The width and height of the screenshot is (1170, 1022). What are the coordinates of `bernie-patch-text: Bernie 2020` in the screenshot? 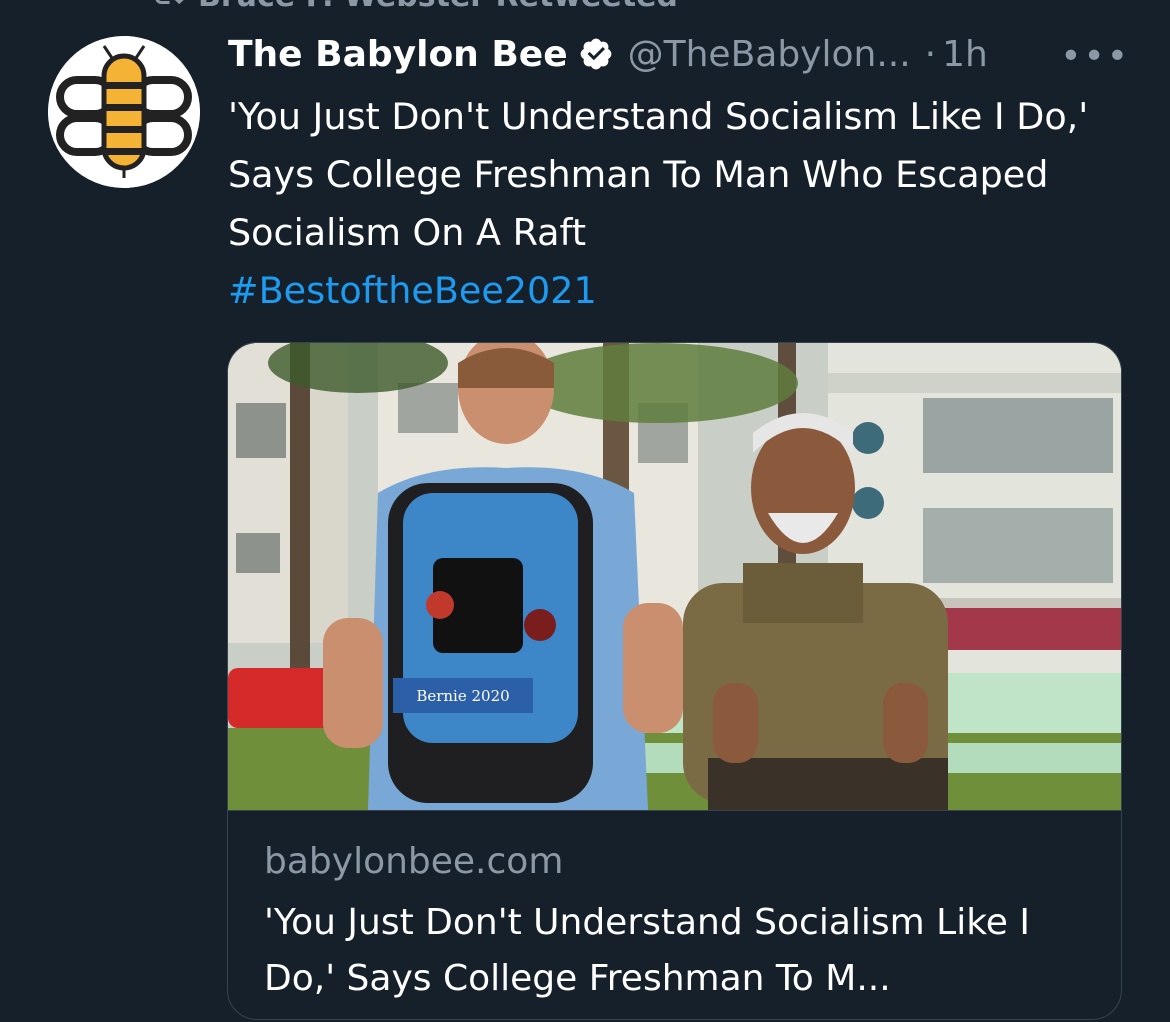 It's located at (462, 696).